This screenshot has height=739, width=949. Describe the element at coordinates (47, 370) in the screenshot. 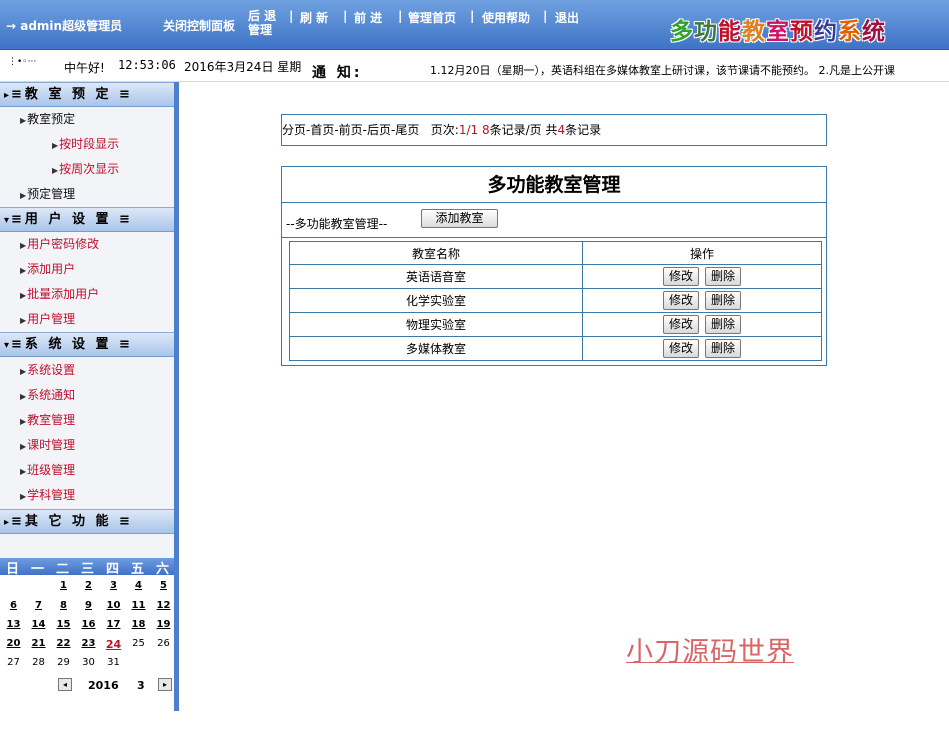

I see `sidebar-item-system-settings: ▶系统设置` at that location.